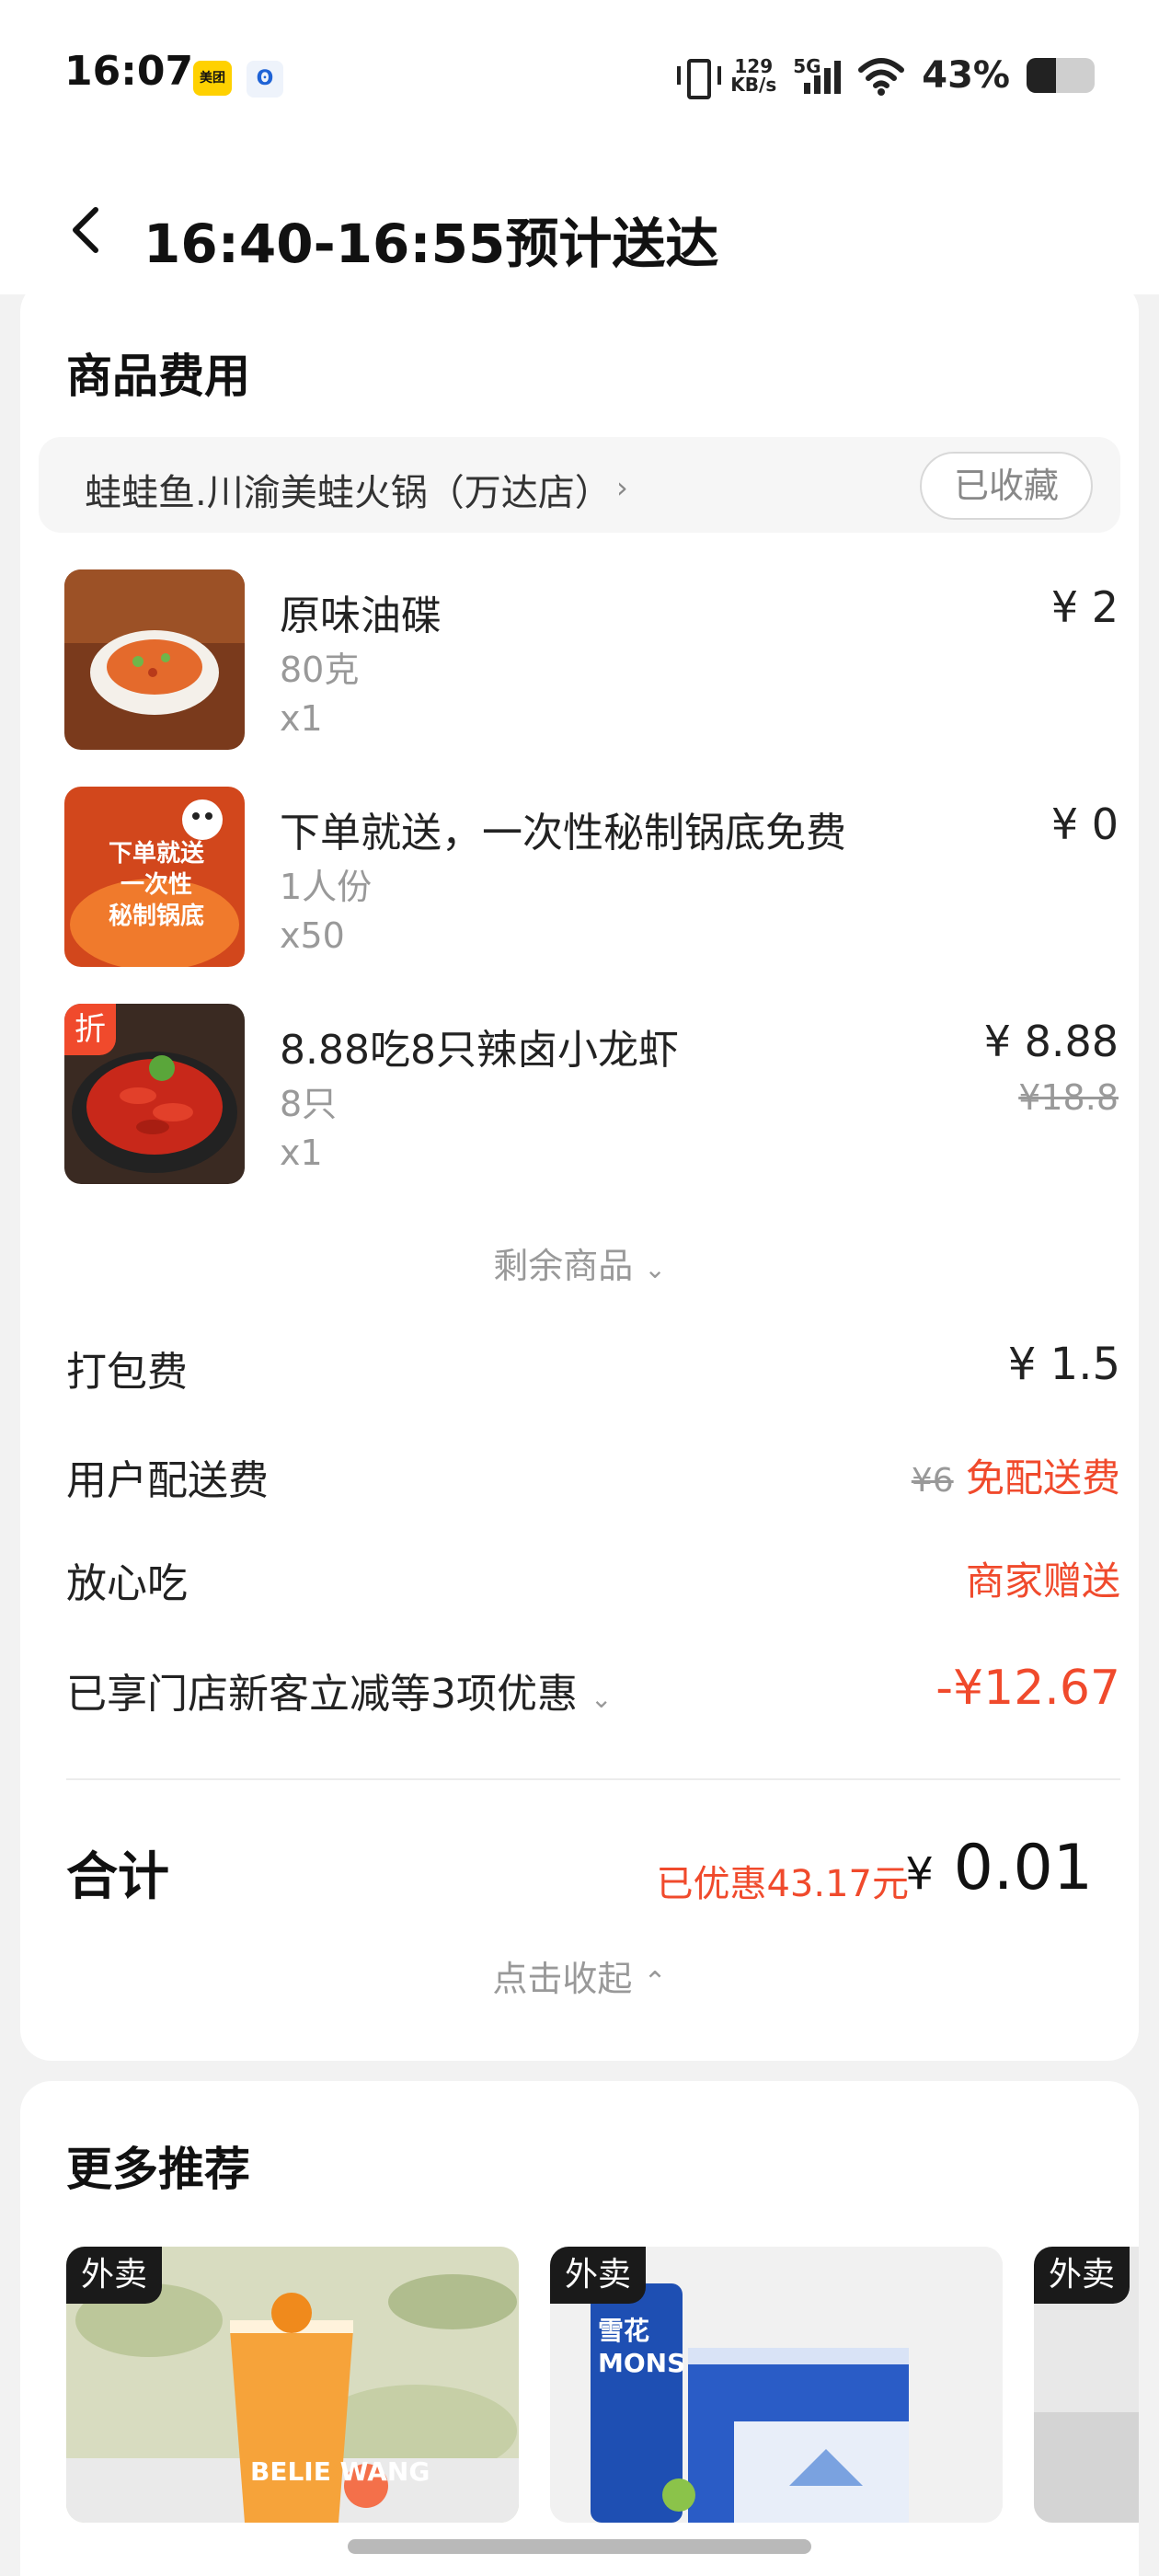 This screenshot has width=1159, height=2576. I want to click on total-amount: ¥ 0.01, so click(999, 1868).